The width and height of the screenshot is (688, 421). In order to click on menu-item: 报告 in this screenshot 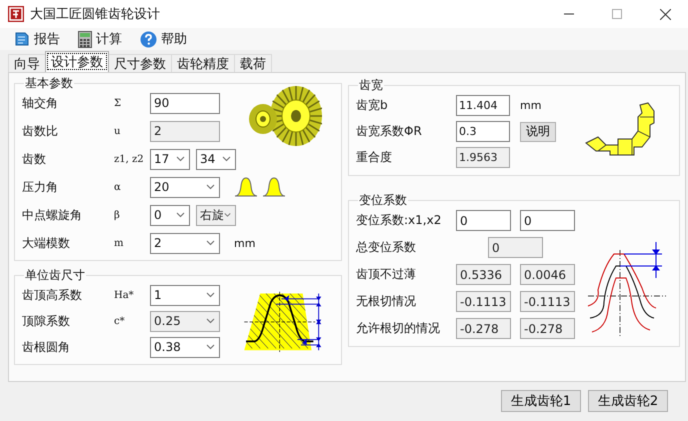, I will do `click(37, 39)`.